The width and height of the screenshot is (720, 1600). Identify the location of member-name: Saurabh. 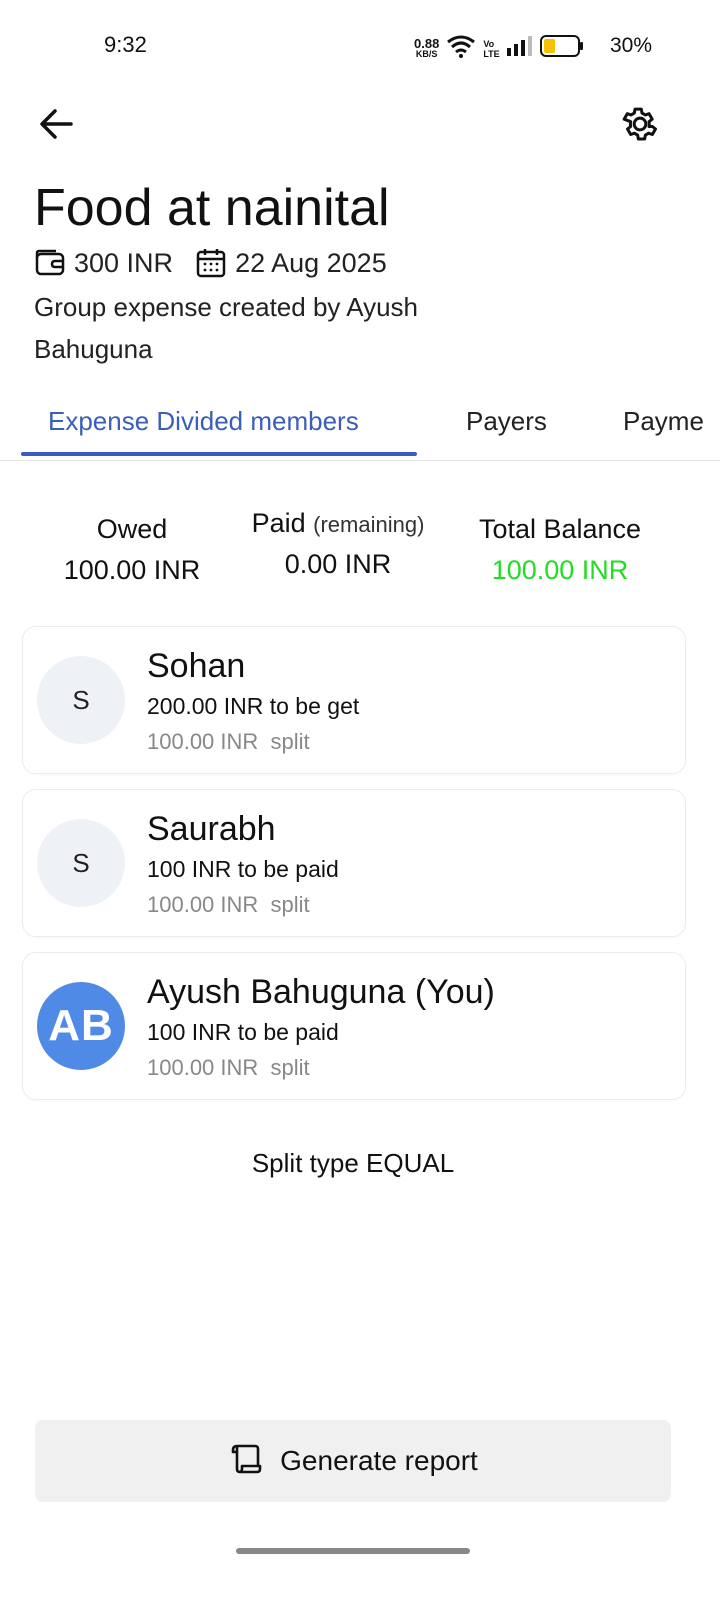
(211, 829).